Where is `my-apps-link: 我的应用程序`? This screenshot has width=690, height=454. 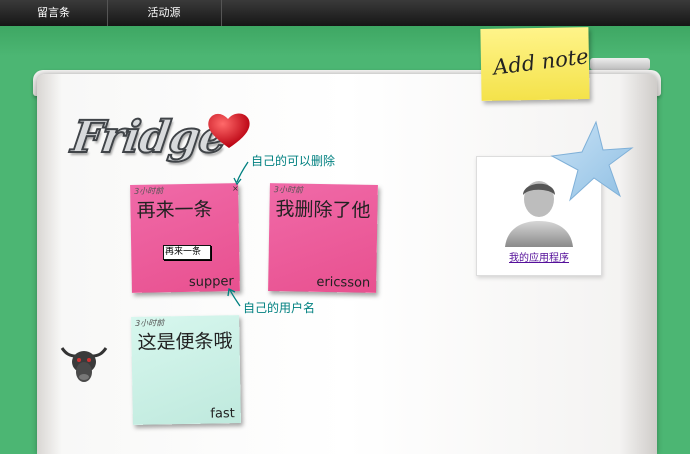 my-apps-link: 我的应用程序 is located at coordinates (539, 256).